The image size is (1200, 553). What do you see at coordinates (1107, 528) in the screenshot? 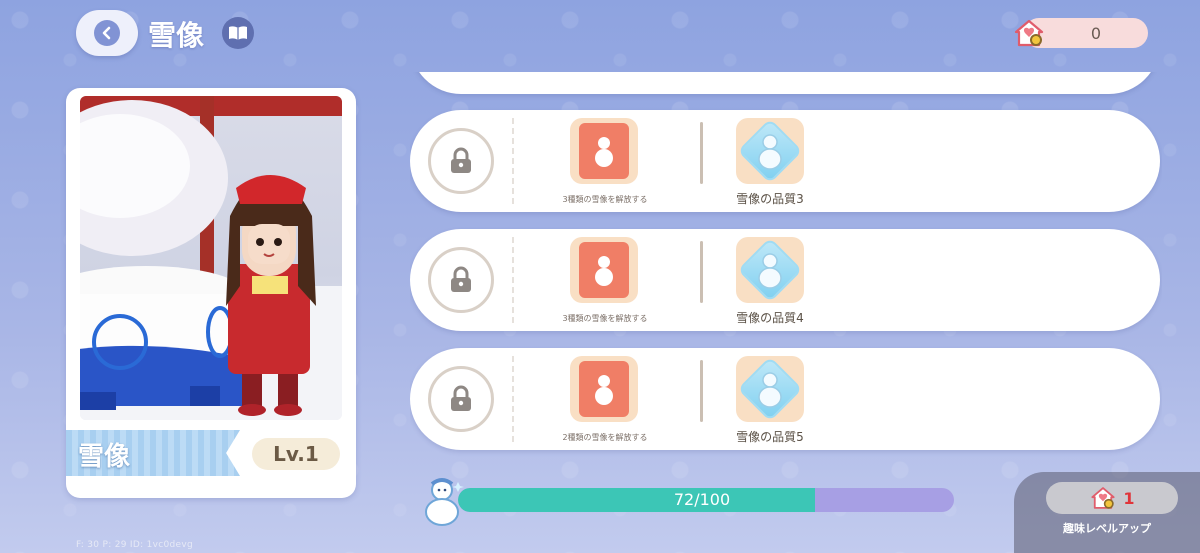
I see `levelup-label: 趣味レベルアップ` at bounding box center [1107, 528].